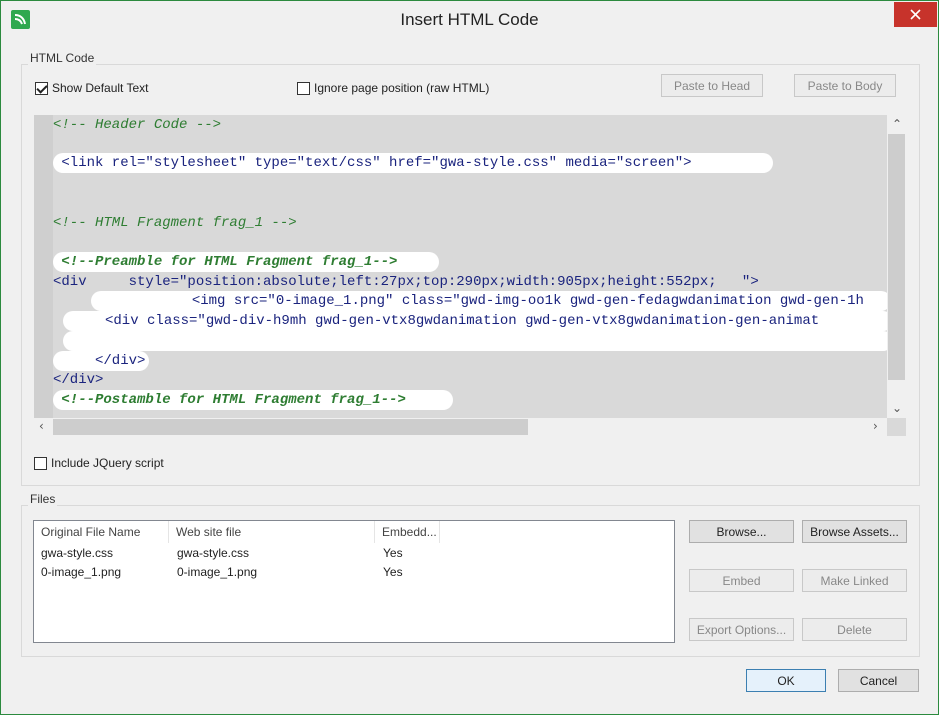 This screenshot has height=715, width=939. Describe the element at coordinates (217, 572) in the screenshot. I see `row-web-site-file: 0-image_1.png` at that location.